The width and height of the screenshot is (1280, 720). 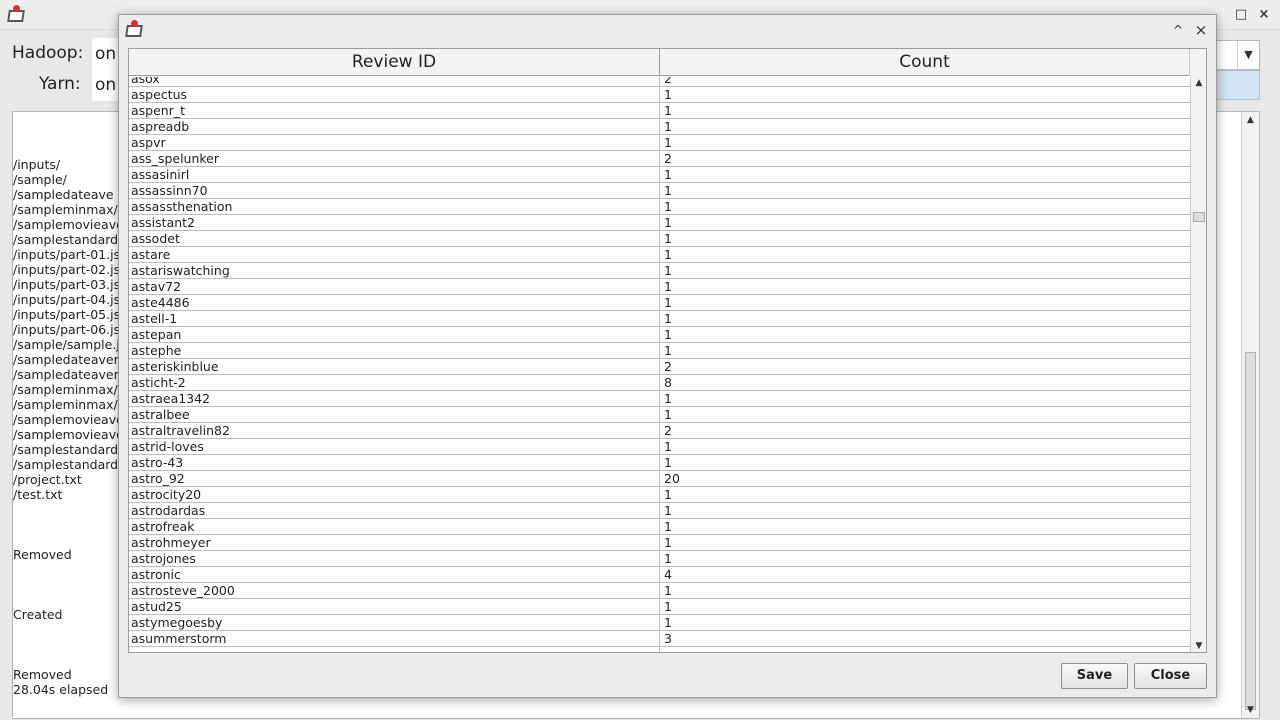 I want to click on table-row: assistant2 1, so click(x=659, y=223).